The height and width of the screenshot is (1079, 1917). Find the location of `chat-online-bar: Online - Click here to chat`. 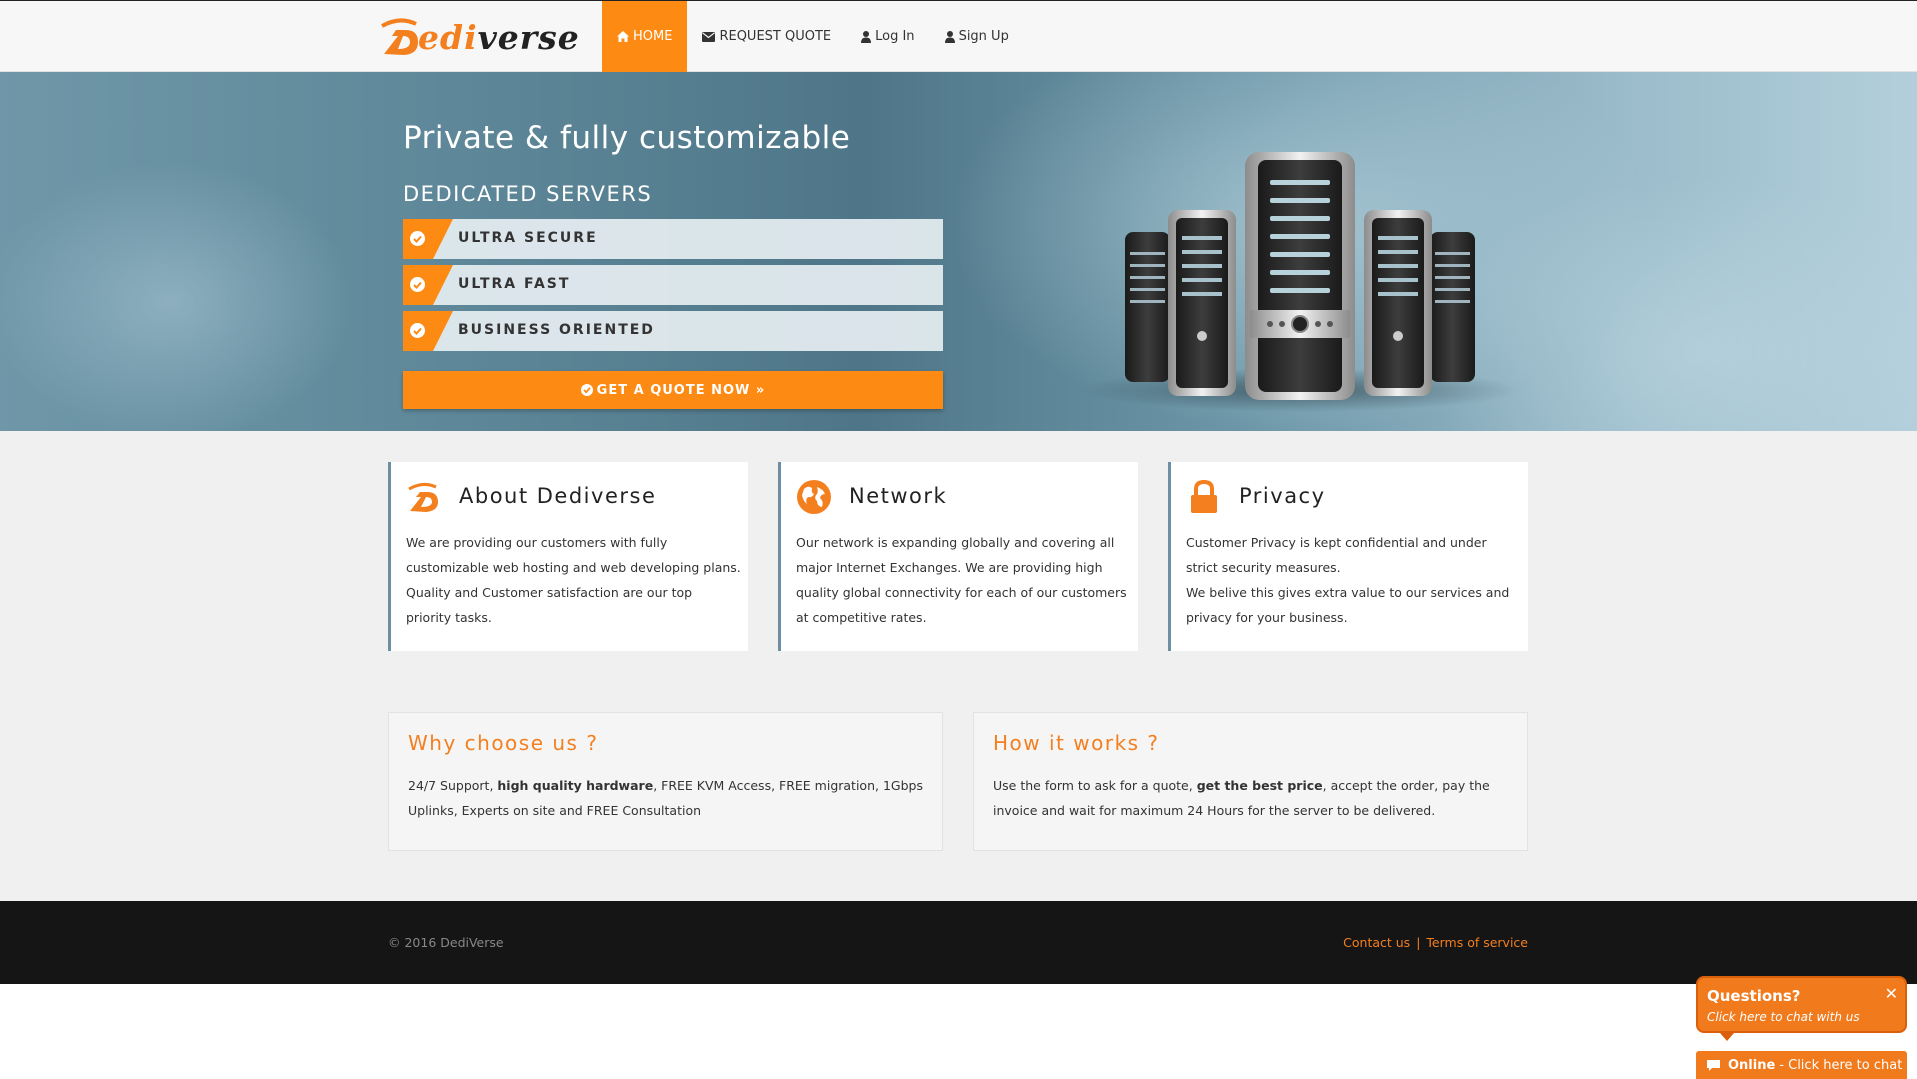

chat-online-bar: Online - Click here to chat is located at coordinates (1801, 1065).